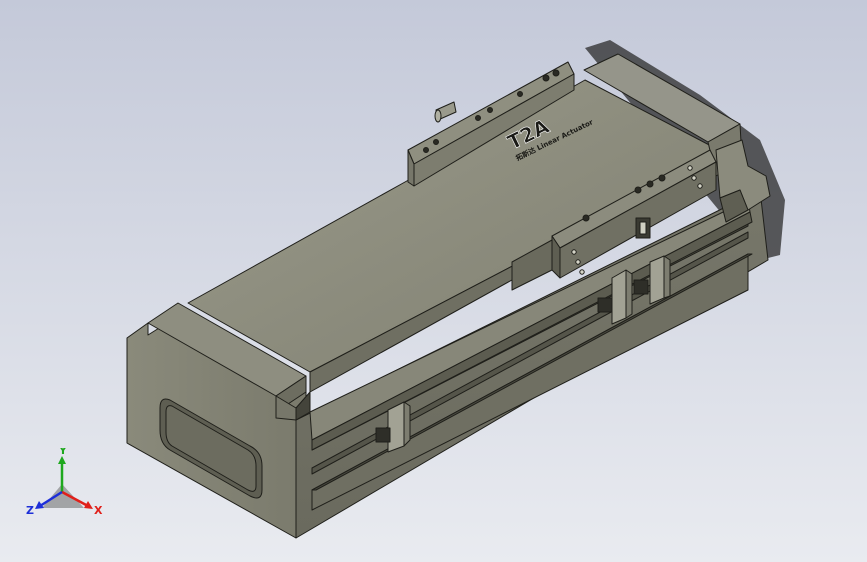 This screenshot has width=867, height=562. What do you see at coordinates (30, 510) in the screenshot?
I see `z-axis-label: Z` at bounding box center [30, 510].